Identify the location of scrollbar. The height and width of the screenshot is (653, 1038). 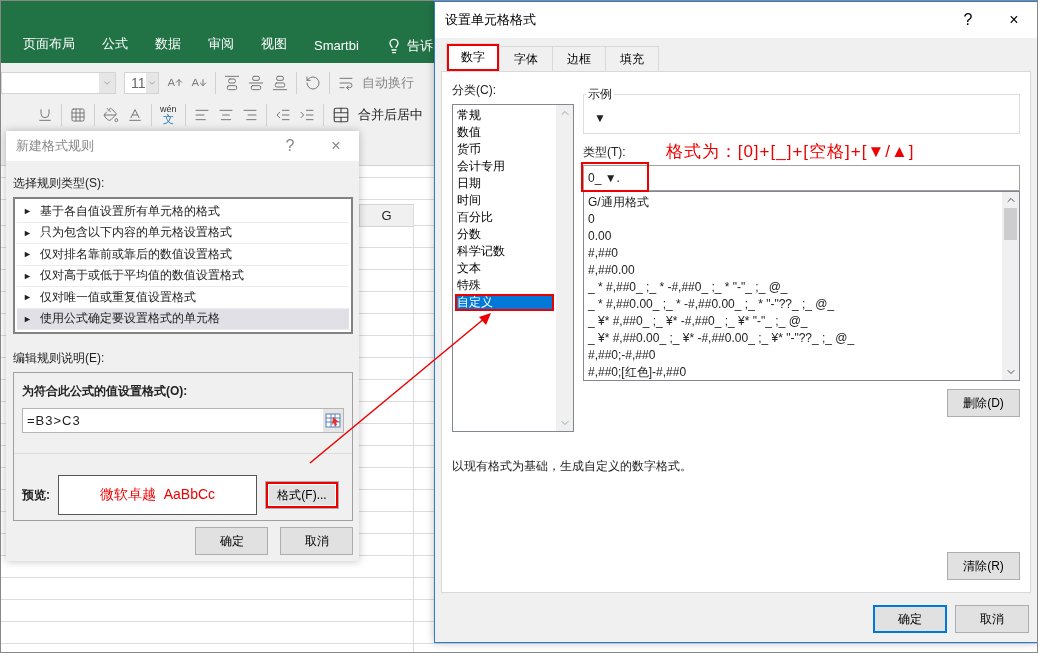
(1010, 286).